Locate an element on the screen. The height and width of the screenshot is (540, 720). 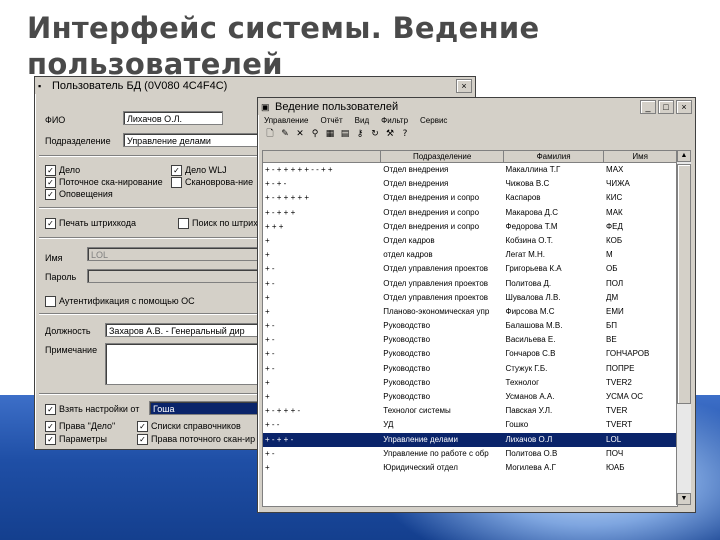
dept-field: Управление делами is located at coordinates (193, 140).